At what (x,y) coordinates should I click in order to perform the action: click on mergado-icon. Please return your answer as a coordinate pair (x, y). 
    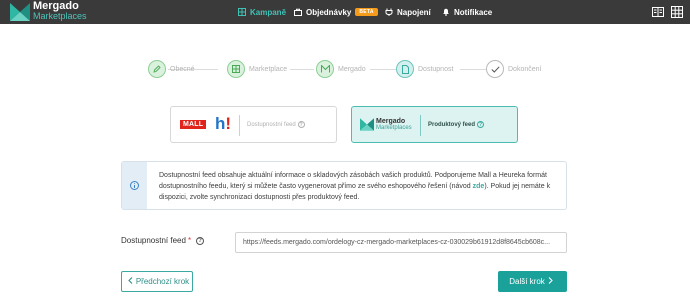
    Looking at the image, I should click on (325, 69).